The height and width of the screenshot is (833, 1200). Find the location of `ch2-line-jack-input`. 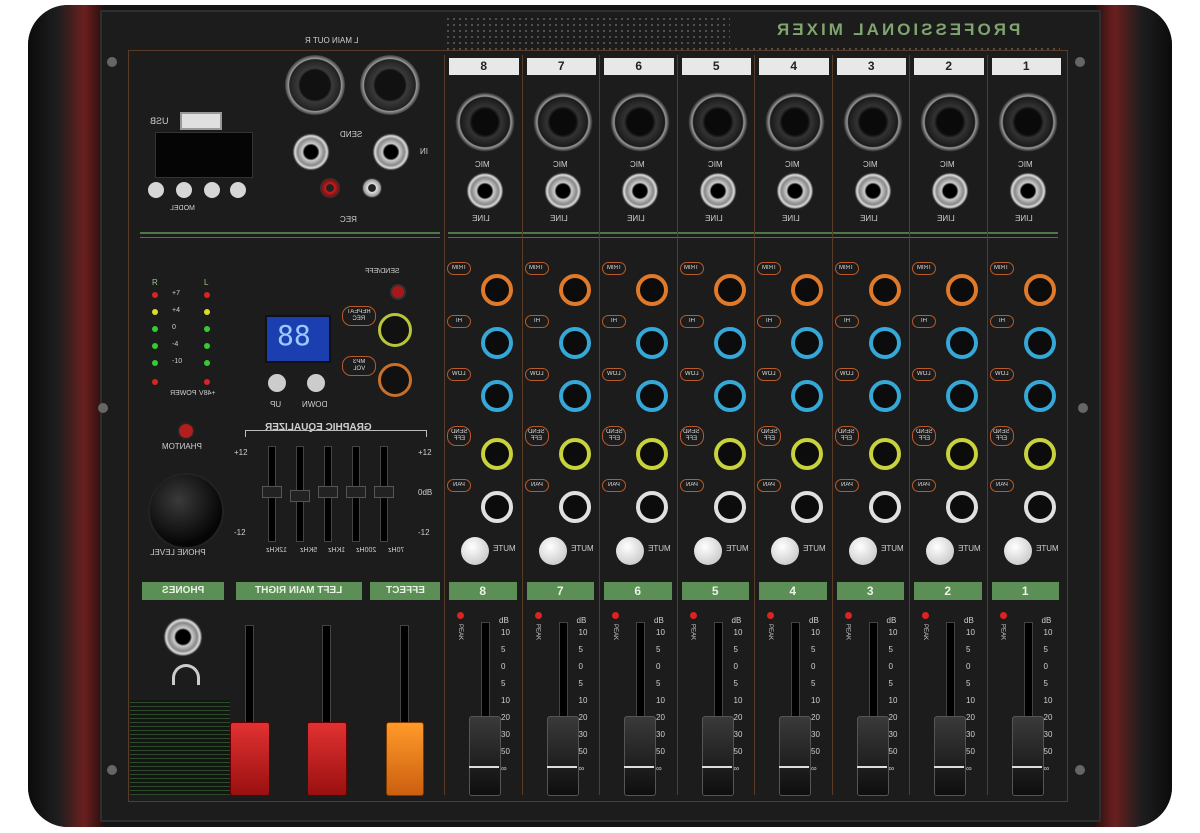

ch2-line-jack-input is located at coordinates (950, 191).